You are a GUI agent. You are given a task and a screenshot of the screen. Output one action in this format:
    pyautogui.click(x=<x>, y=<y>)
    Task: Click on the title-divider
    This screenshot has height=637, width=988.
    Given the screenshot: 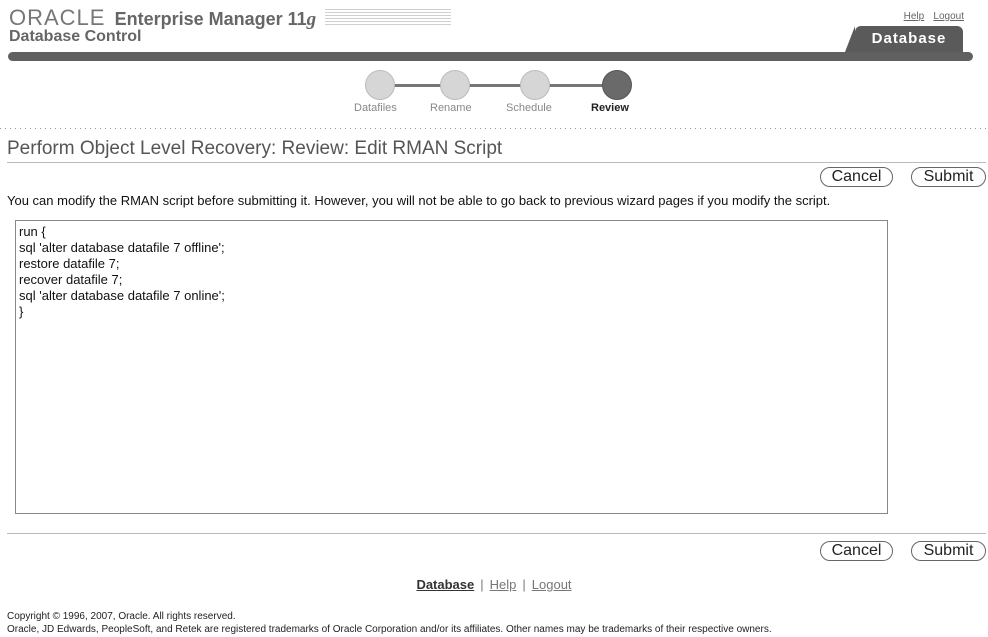 What is the action you would take?
    pyautogui.click(x=496, y=162)
    